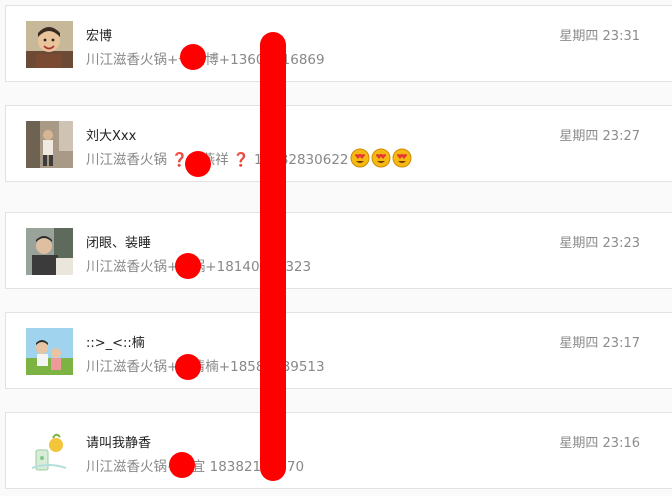 This screenshot has width=672, height=496. Describe the element at coordinates (126, 160) in the screenshot. I see `preview-text: 川江滋香火锅` at that location.